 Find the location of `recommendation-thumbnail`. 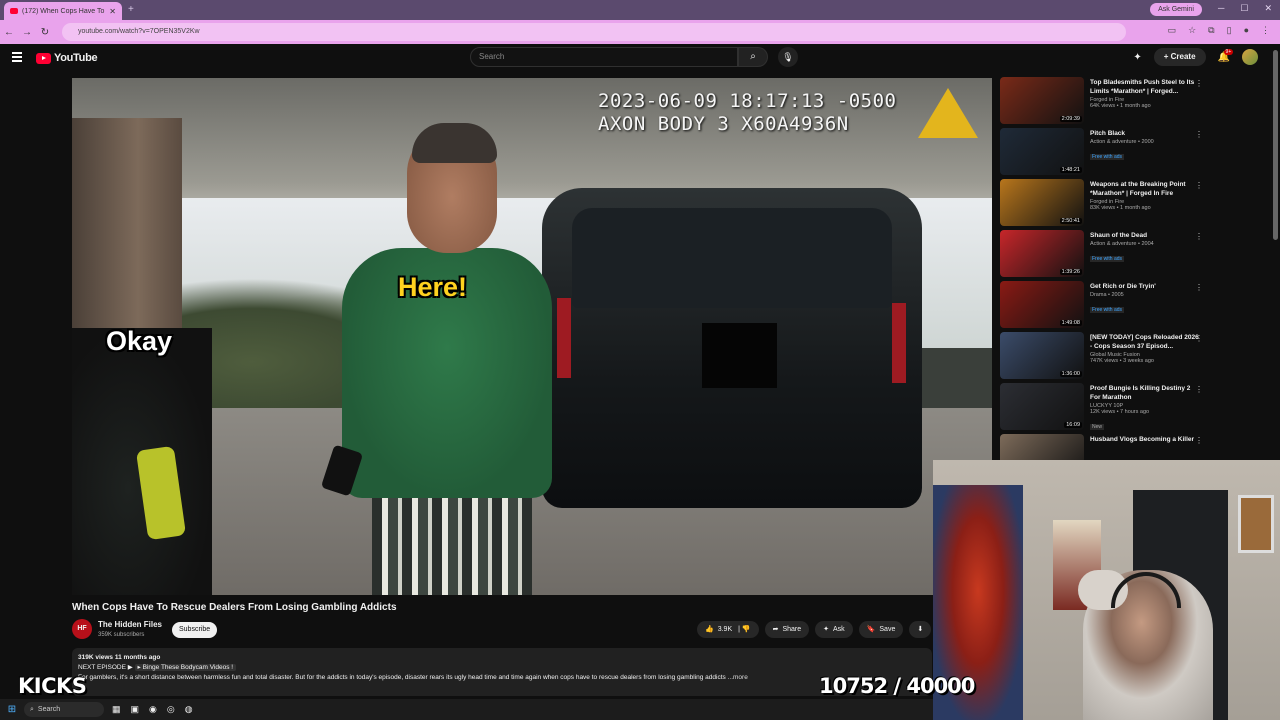

recommendation-thumbnail is located at coordinates (1042, 447).